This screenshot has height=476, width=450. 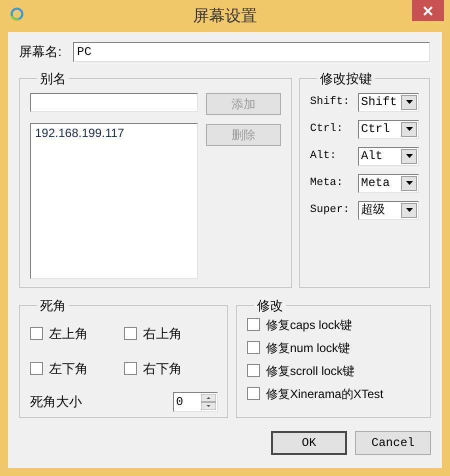 I want to click on key-dropdown: Meta, so click(x=388, y=183).